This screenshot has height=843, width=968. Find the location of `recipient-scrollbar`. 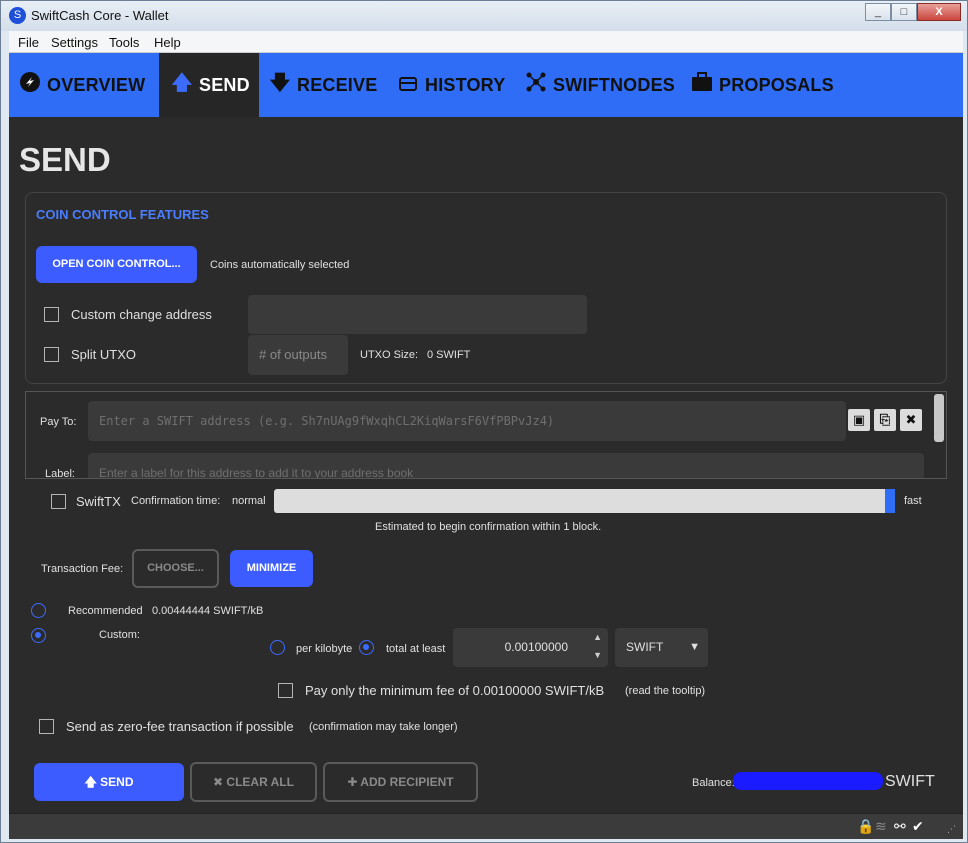

recipient-scrollbar is located at coordinates (939, 435).